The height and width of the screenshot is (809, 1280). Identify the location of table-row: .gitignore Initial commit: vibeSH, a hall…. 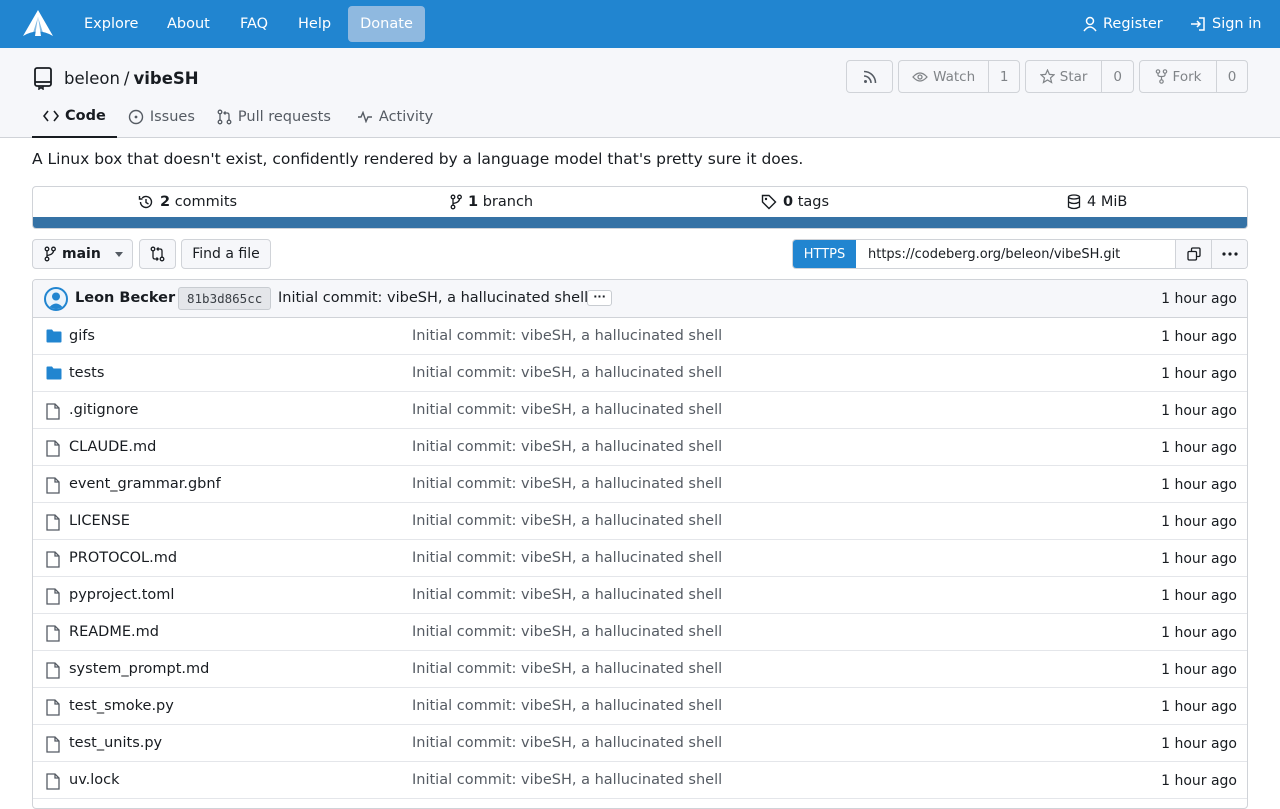
(640, 410).